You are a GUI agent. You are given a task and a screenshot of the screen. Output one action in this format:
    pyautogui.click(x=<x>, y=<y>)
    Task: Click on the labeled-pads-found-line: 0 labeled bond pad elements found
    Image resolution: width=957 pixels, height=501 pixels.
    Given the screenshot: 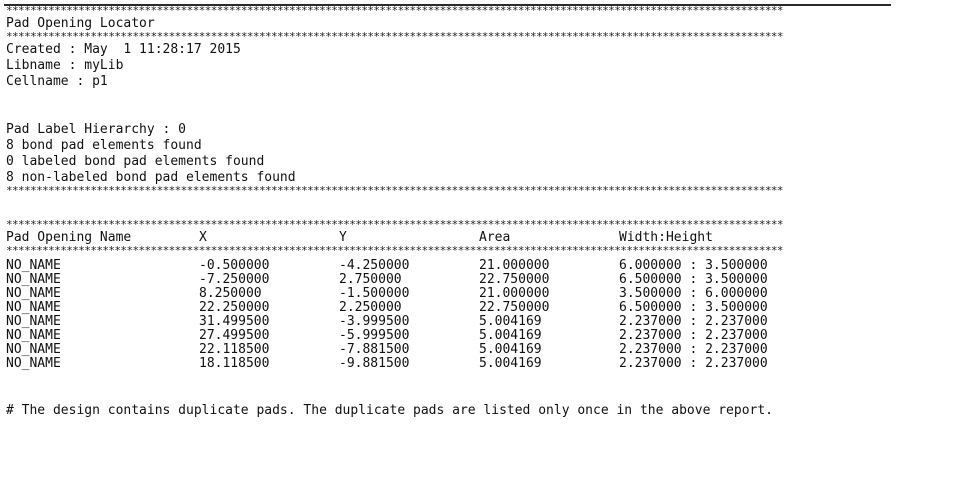 What is the action you would take?
    pyautogui.click(x=135, y=161)
    